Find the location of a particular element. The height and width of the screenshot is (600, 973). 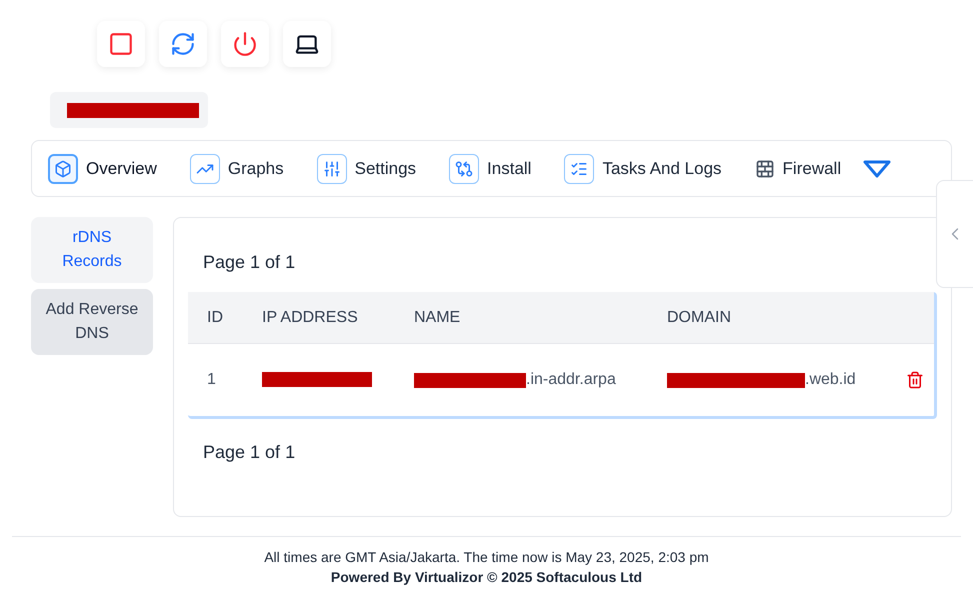

nav-tab: Settings is located at coordinates (366, 169).